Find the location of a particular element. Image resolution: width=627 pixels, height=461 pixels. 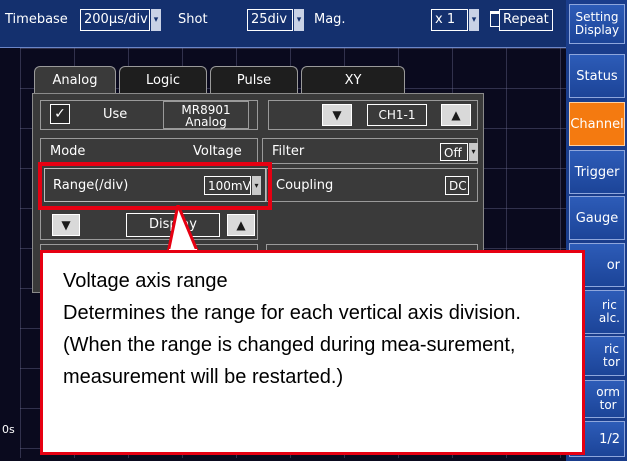

coupling-label: Coupling is located at coordinates (305, 185).